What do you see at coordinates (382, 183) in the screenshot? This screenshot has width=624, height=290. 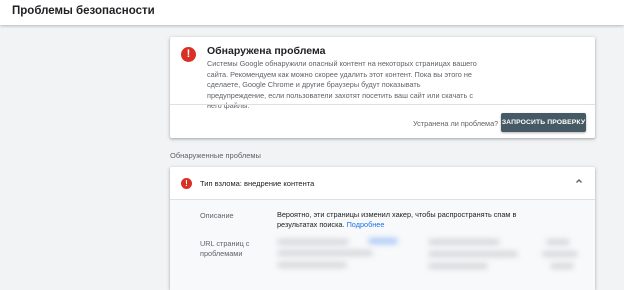 I see `issue-header: ! Тип взлома: внедрение контента` at bounding box center [382, 183].